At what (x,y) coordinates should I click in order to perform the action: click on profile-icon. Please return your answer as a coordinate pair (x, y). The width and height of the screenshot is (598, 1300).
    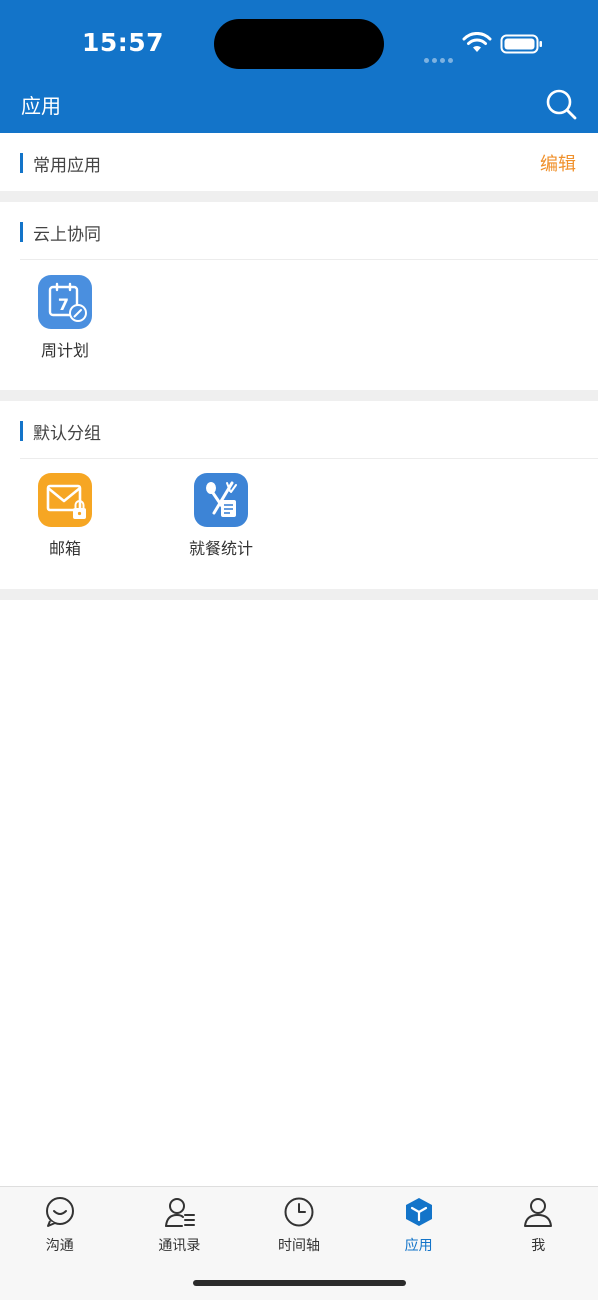
    Looking at the image, I should click on (538, 1212).